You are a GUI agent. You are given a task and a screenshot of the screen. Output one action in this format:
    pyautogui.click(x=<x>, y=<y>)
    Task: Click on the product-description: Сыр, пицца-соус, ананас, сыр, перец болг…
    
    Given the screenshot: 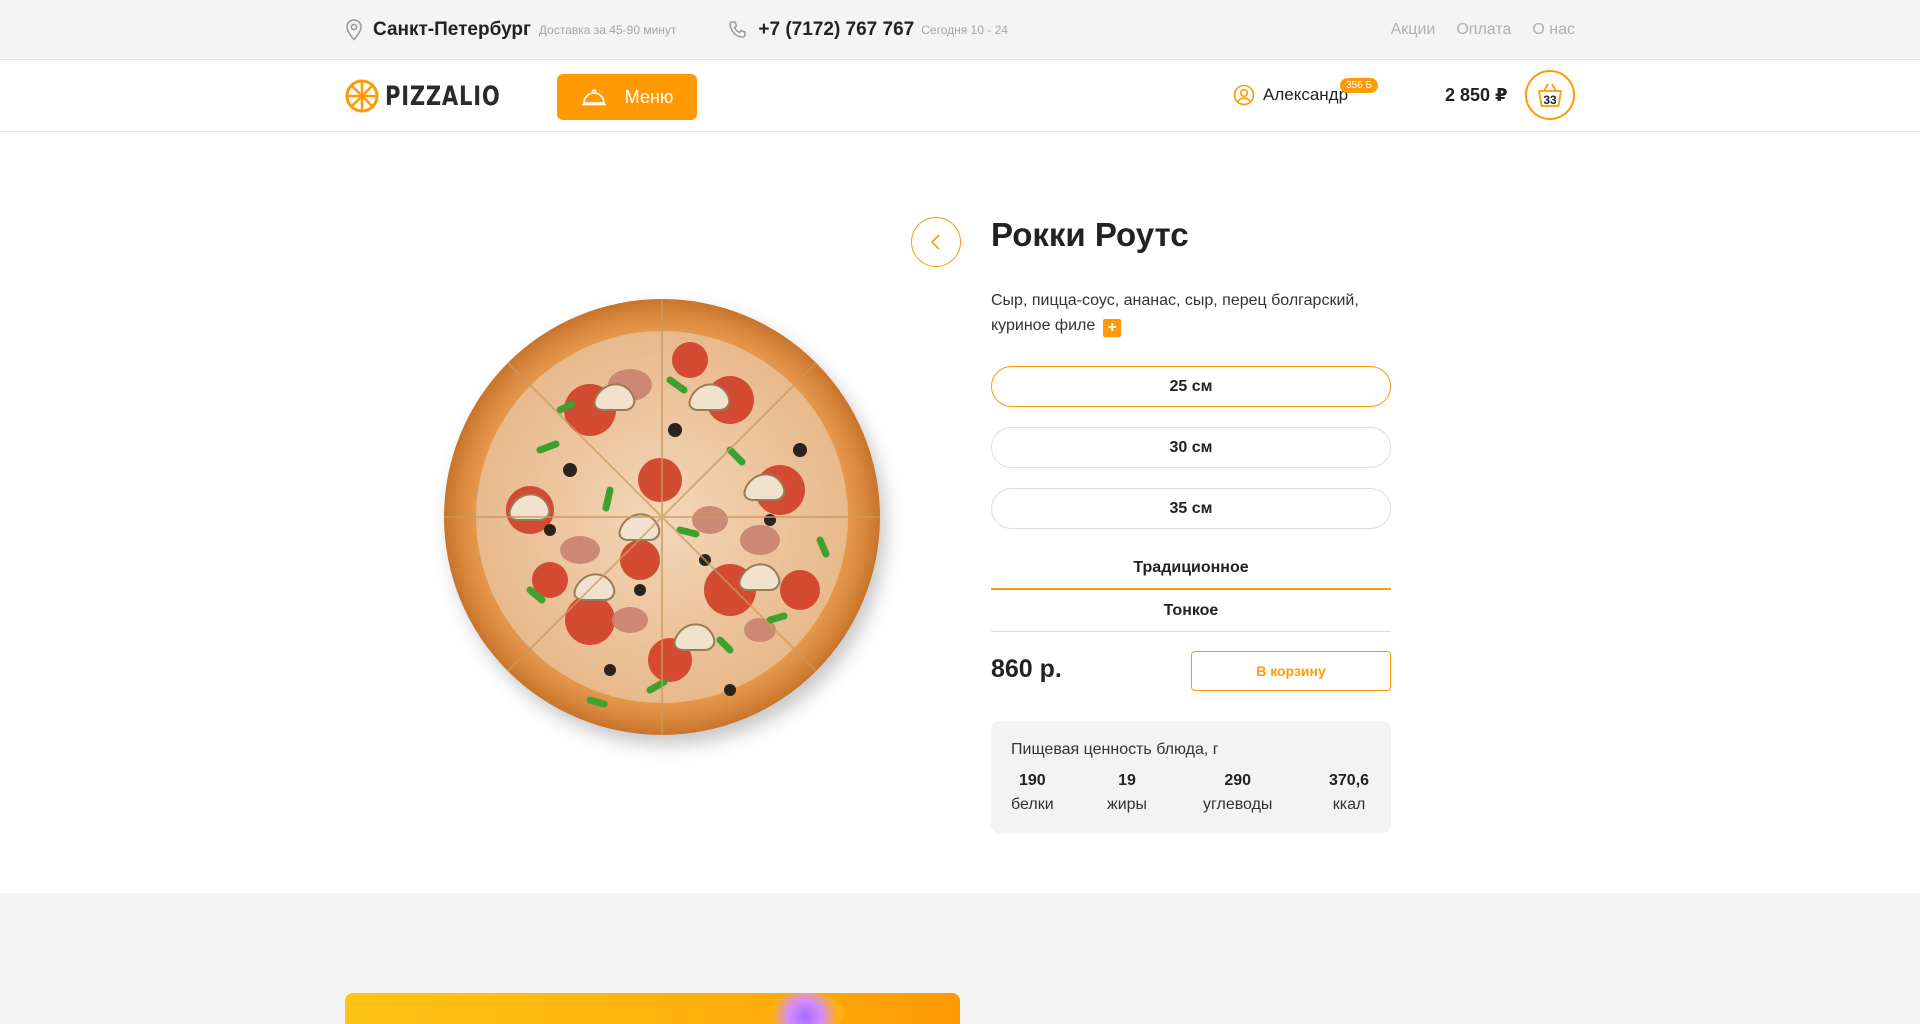 What is the action you would take?
    pyautogui.click(x=1201, y=313)
    